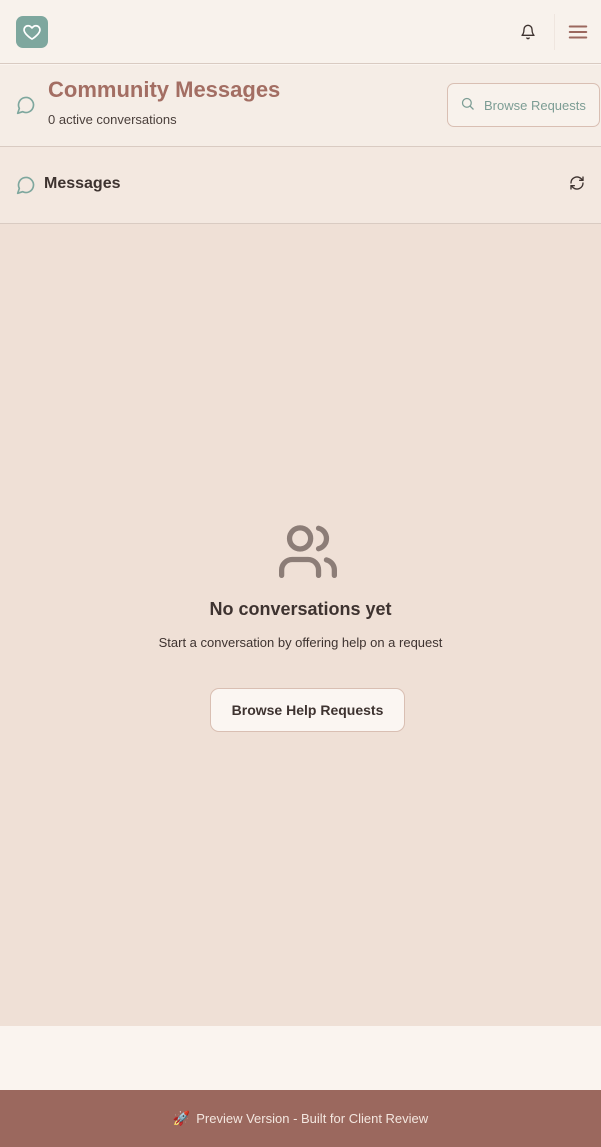 The image size is (601, 1147). Describe the element at coordinates (300, 1058) in the screenshot. I see `footer-spacer` at that location.